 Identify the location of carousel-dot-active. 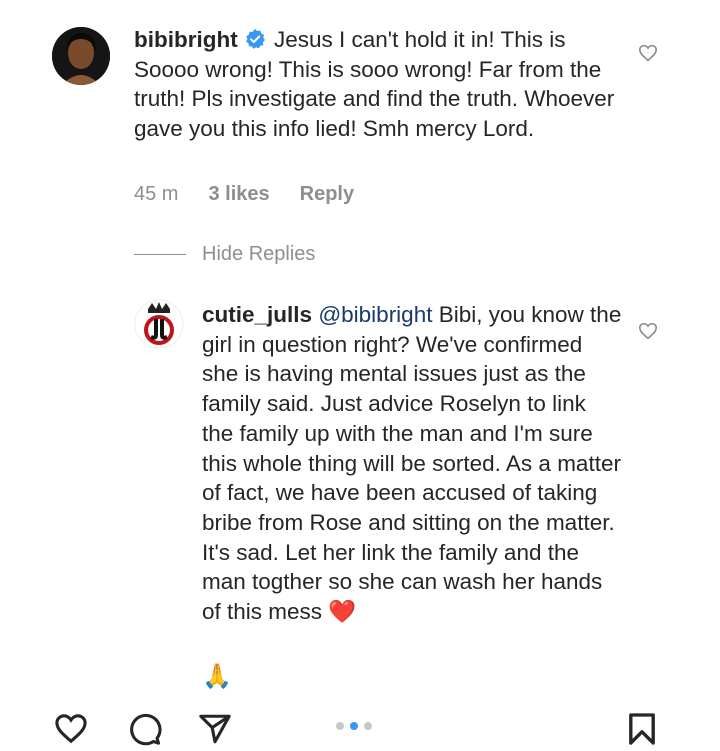
(354, 726).